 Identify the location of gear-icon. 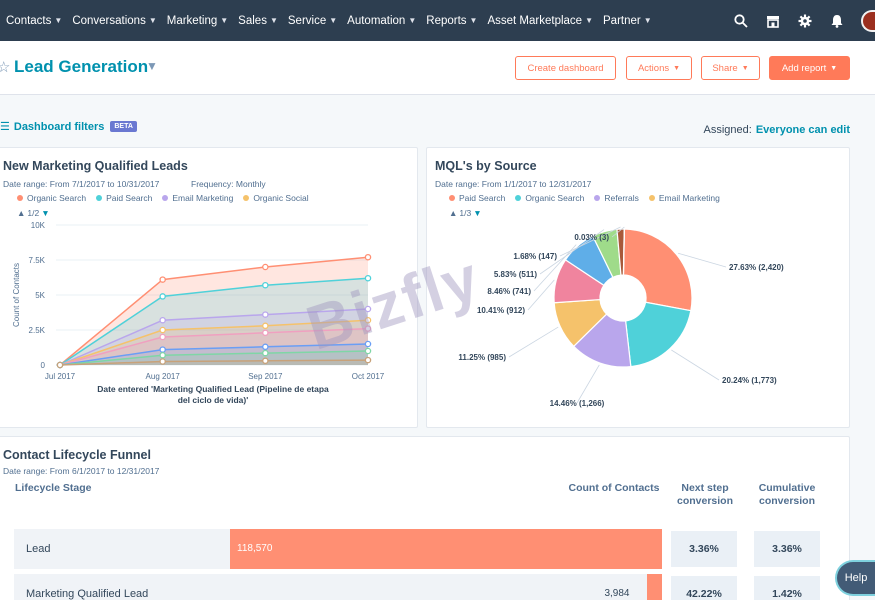
(805, 21).